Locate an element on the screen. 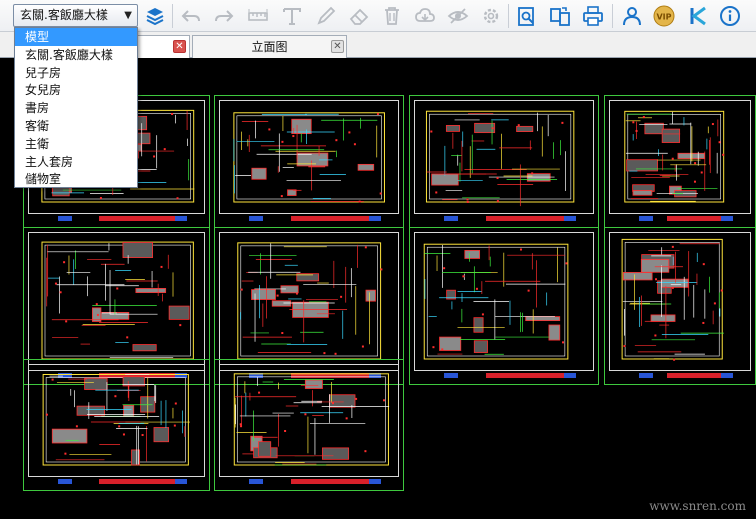 The image size is (756, 519). dropdown-item: 主人套房 is located at coordinates (76, 162).